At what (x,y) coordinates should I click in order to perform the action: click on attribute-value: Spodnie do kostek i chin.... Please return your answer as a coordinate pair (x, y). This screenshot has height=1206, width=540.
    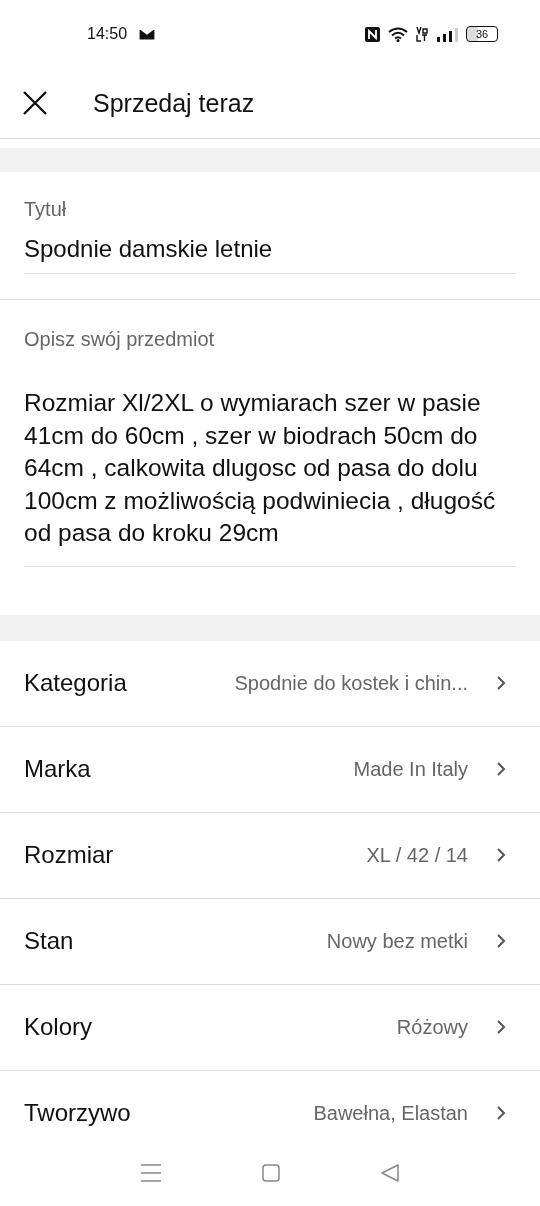
    Looking at the image, I should click on (350, 683).